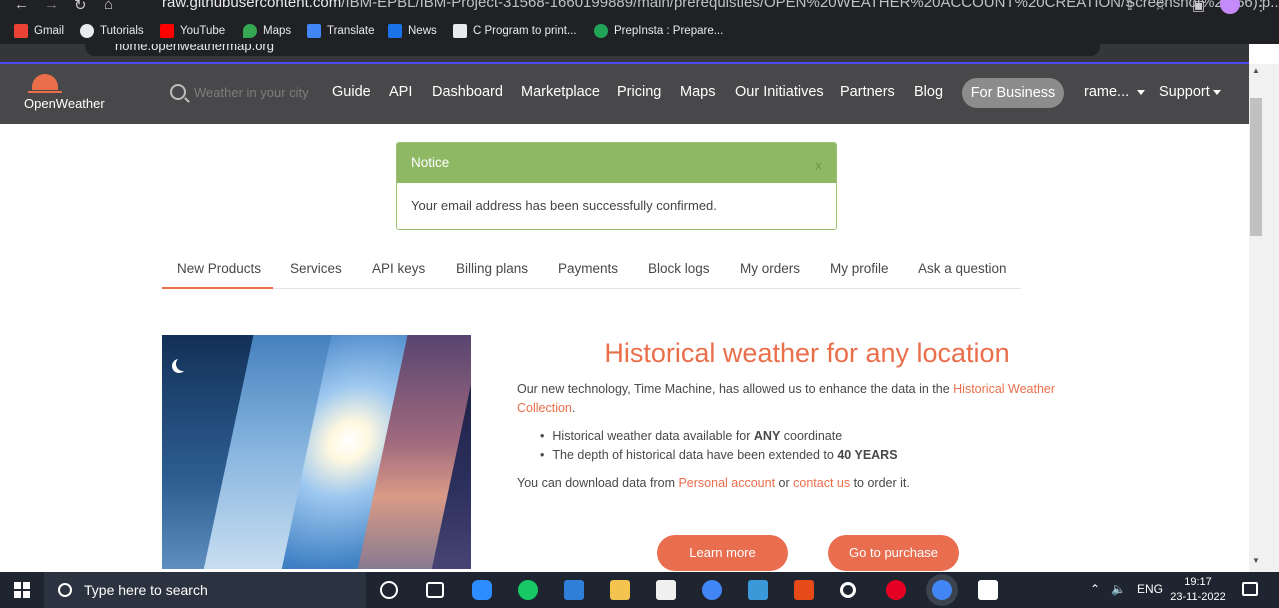 This screenshot has height=608, width=1279. I want to click on forward-icon: →, so click(51, 6).